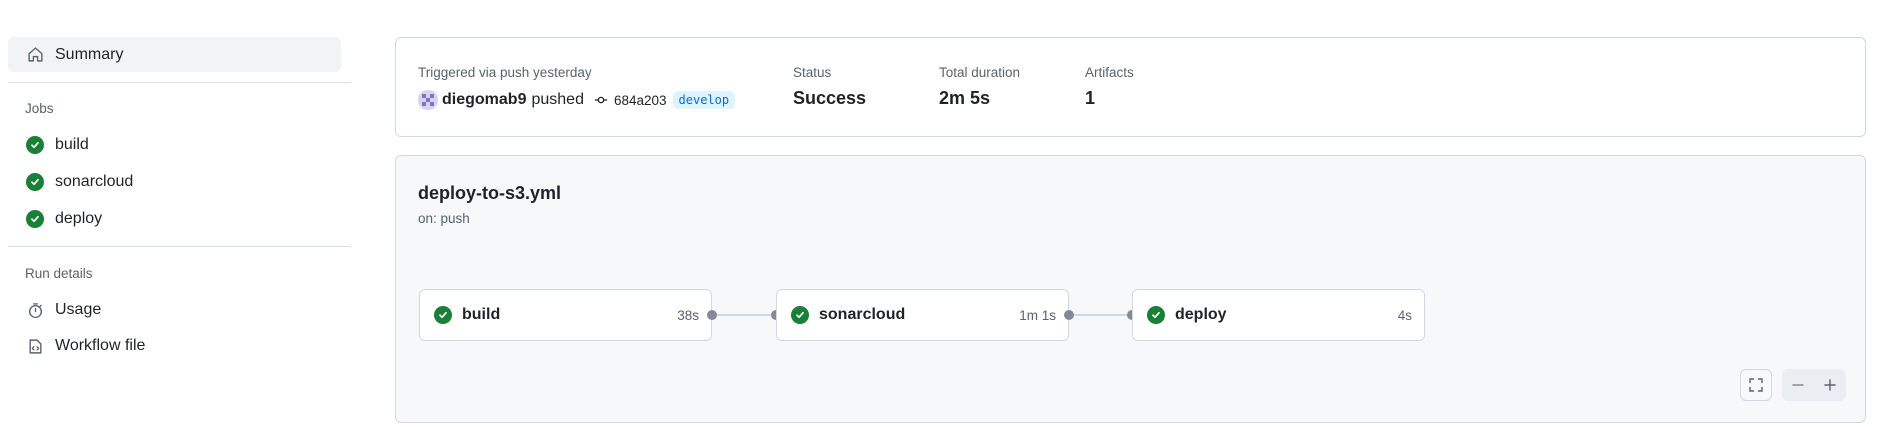  Describe the element at coordinates (100, 345) in the screenshot. I see `sidebar-item-label: Workflow file` at that location.